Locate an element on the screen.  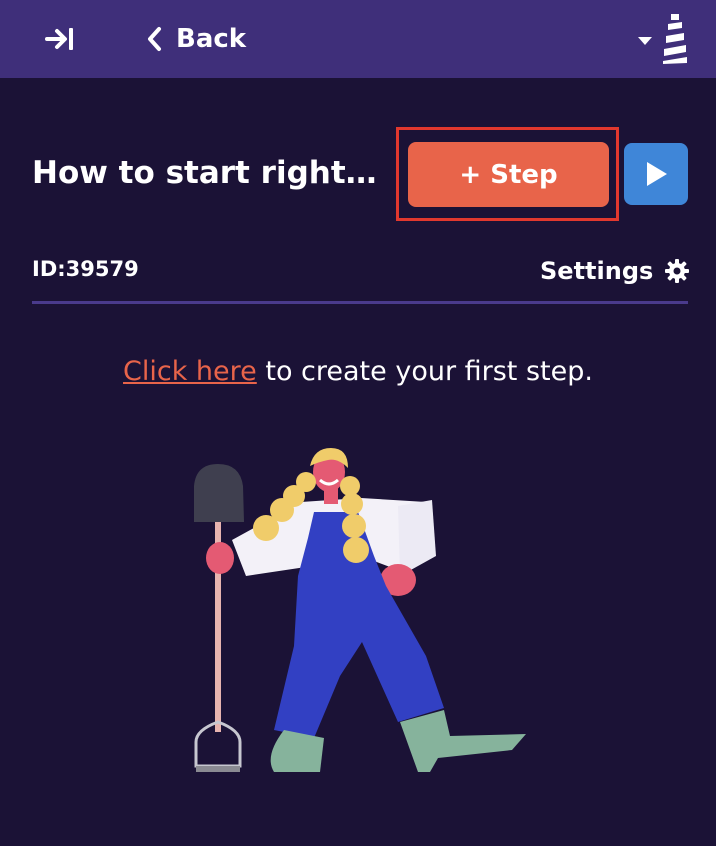
back-label: Back is located at coordinates (211, 39).